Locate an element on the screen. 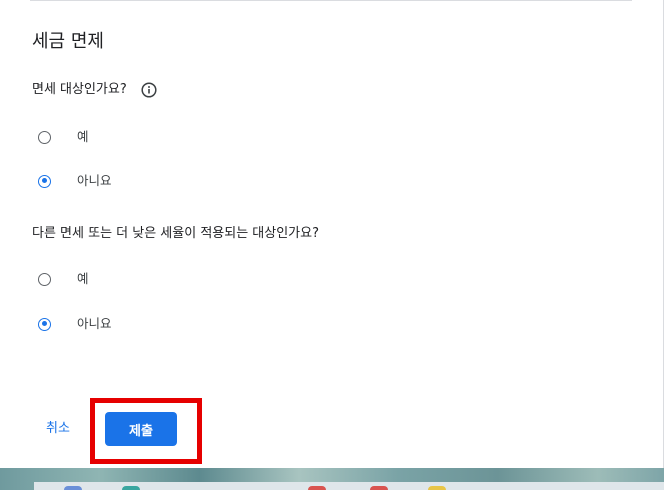 The height and width of the screenshot is (490, 664). radio-option-tax-exempt-no: 아니요 is located at coordinates (75, 181).